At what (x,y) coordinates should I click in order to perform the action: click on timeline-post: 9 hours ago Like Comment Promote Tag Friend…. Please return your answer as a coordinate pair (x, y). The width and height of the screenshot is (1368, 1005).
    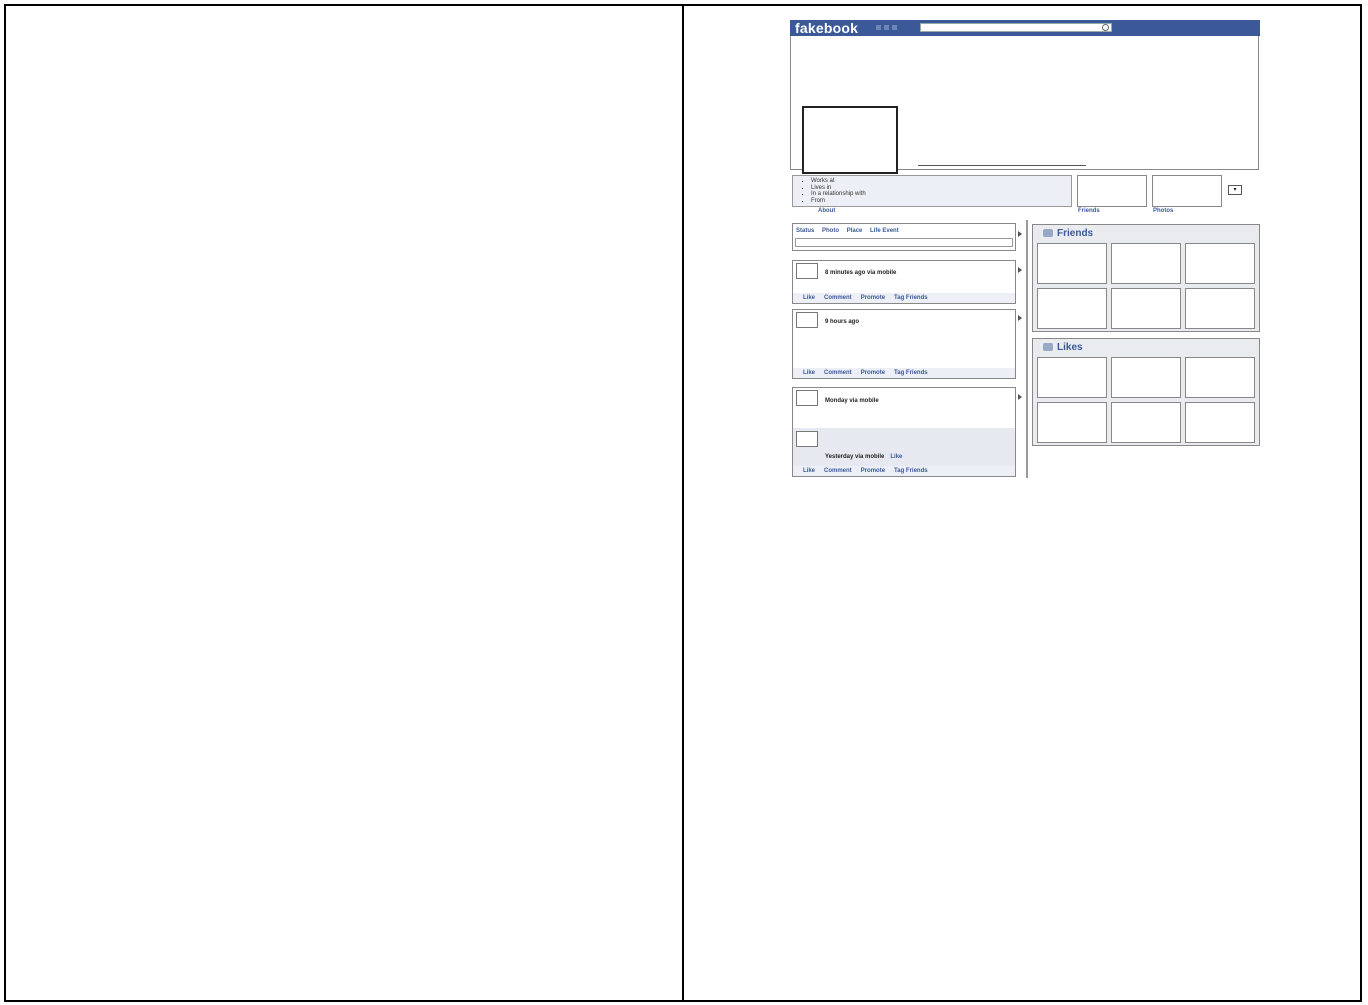
    Looking at the image, I should click on (904, 344).